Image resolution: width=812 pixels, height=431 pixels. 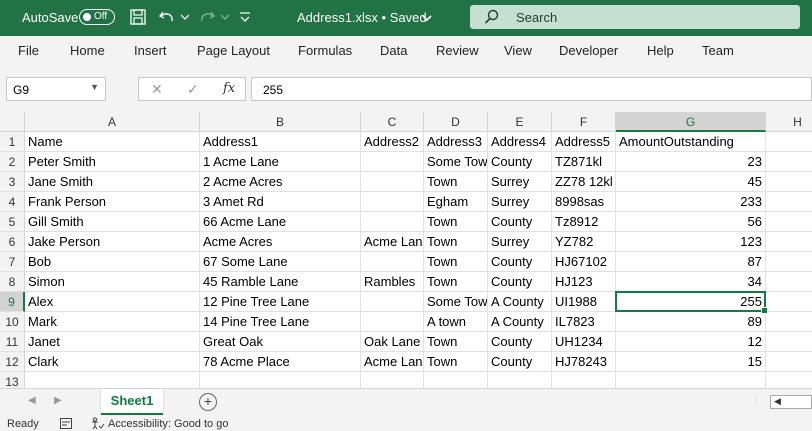 I want to click on cell-d11: Town, so click(x=456, y=342).